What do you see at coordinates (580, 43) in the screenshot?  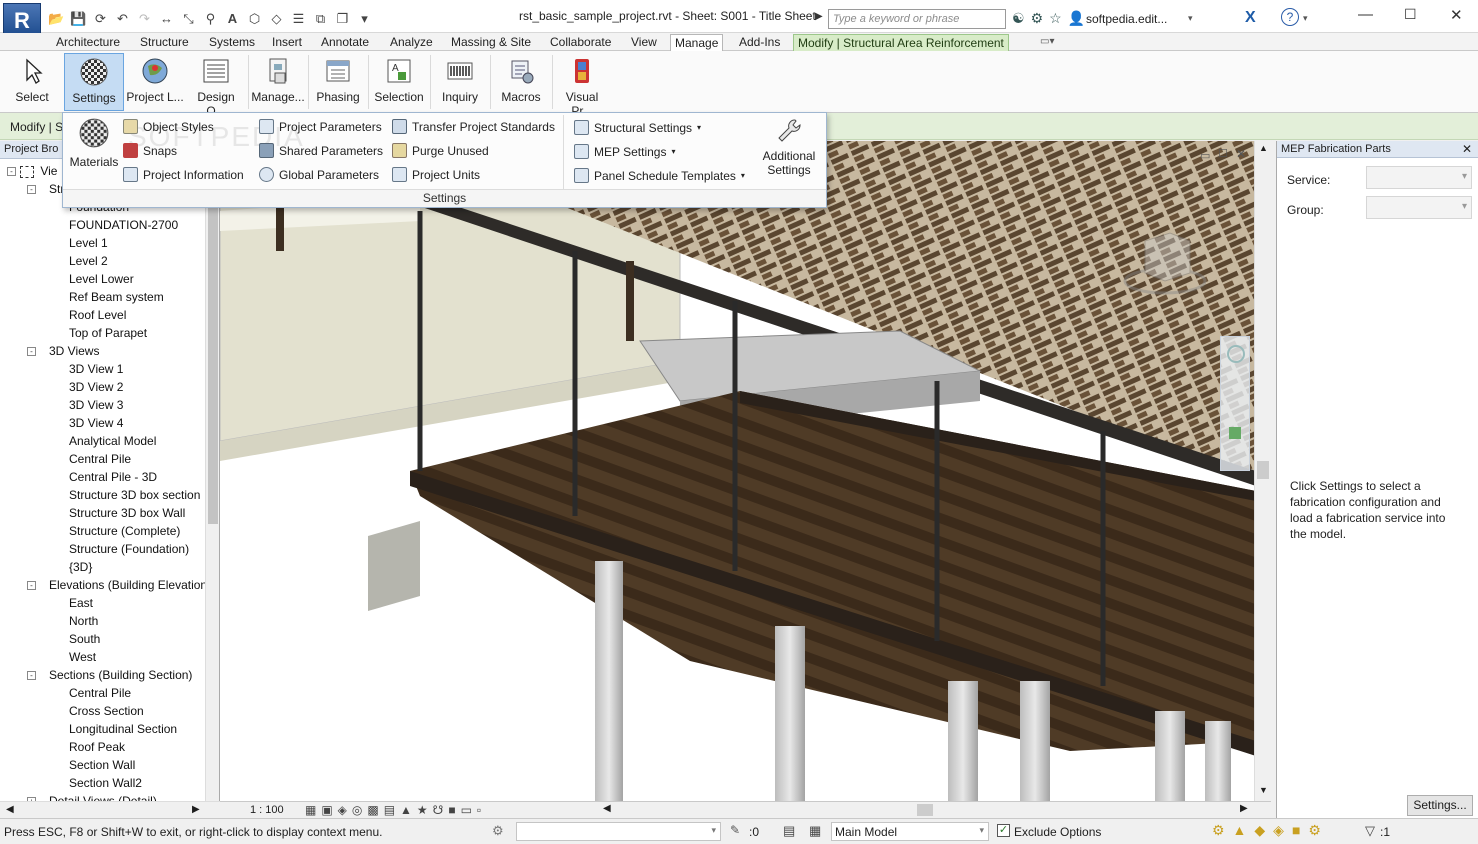 I see `tab-collaborate: Collaborate` at bounding box center [580, 43].